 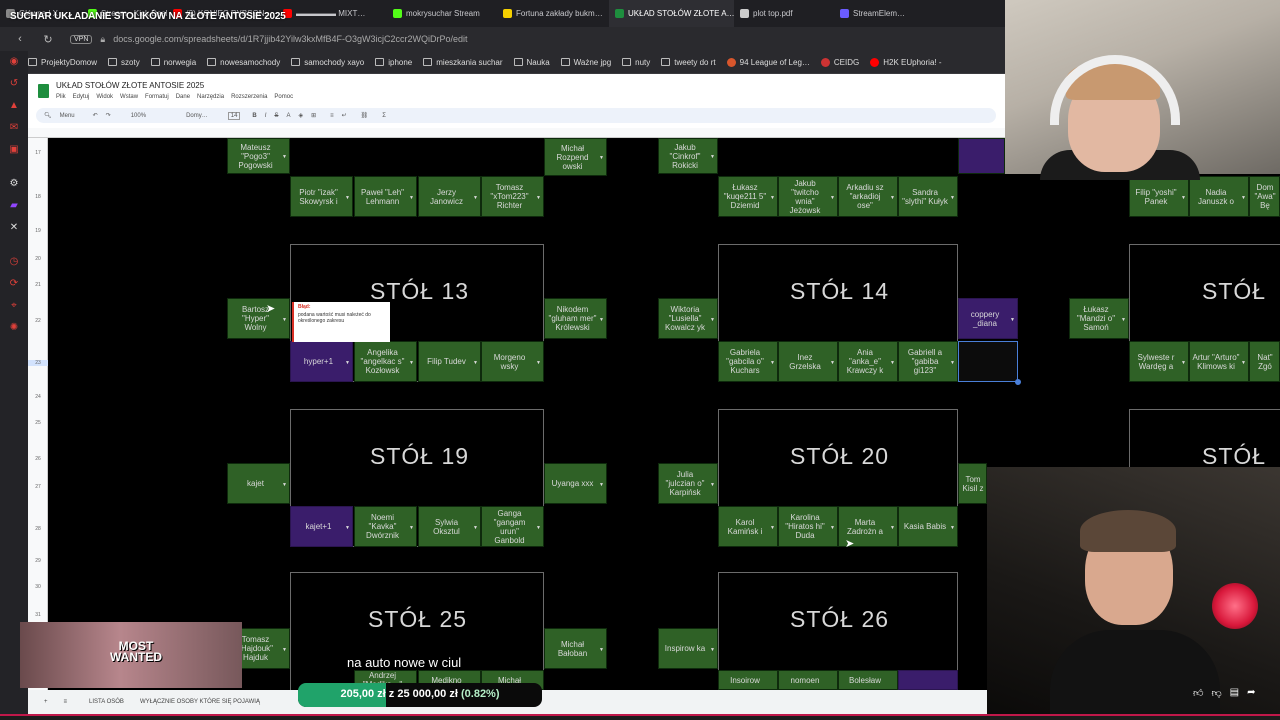 What do you see at coordinates (688, 62) in the screenshot?
I see `bookmark: tweety do rt` at bounding box center [688, 62].